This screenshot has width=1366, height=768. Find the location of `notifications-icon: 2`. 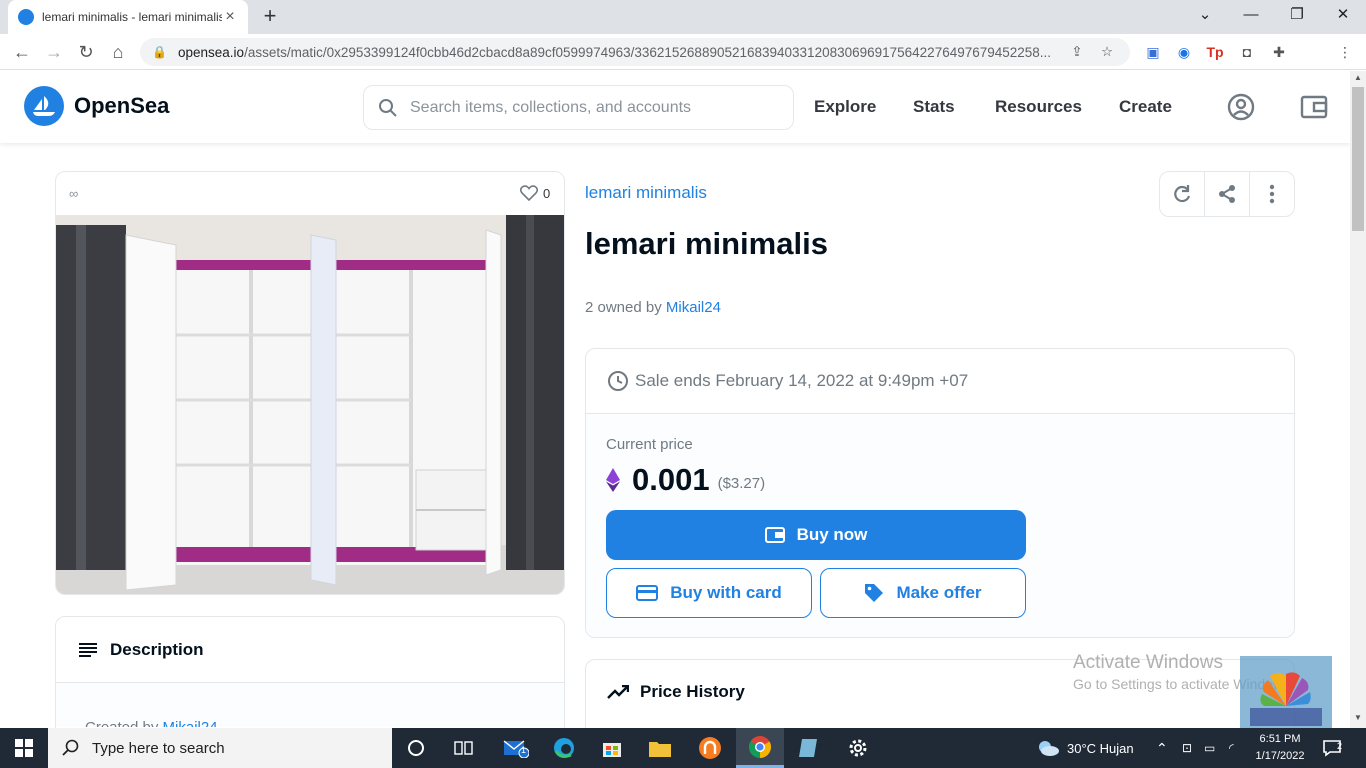

notifications-icon: 2 is located at coordinates (1332, 748).